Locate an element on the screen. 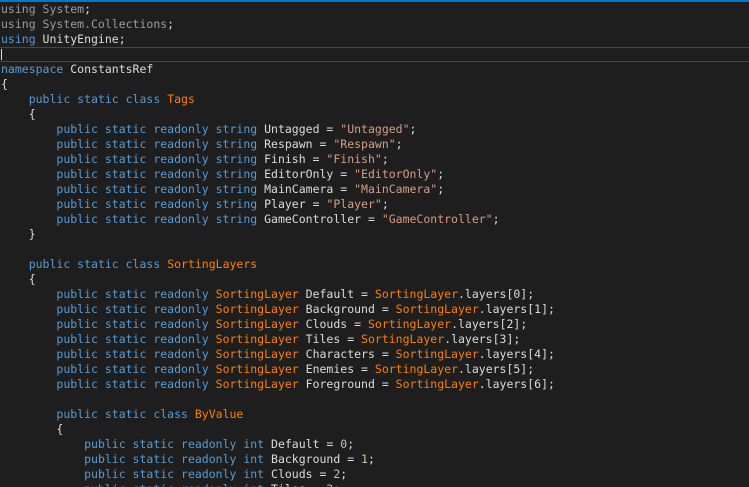  current-code-line is located at coordinates (374, 54).